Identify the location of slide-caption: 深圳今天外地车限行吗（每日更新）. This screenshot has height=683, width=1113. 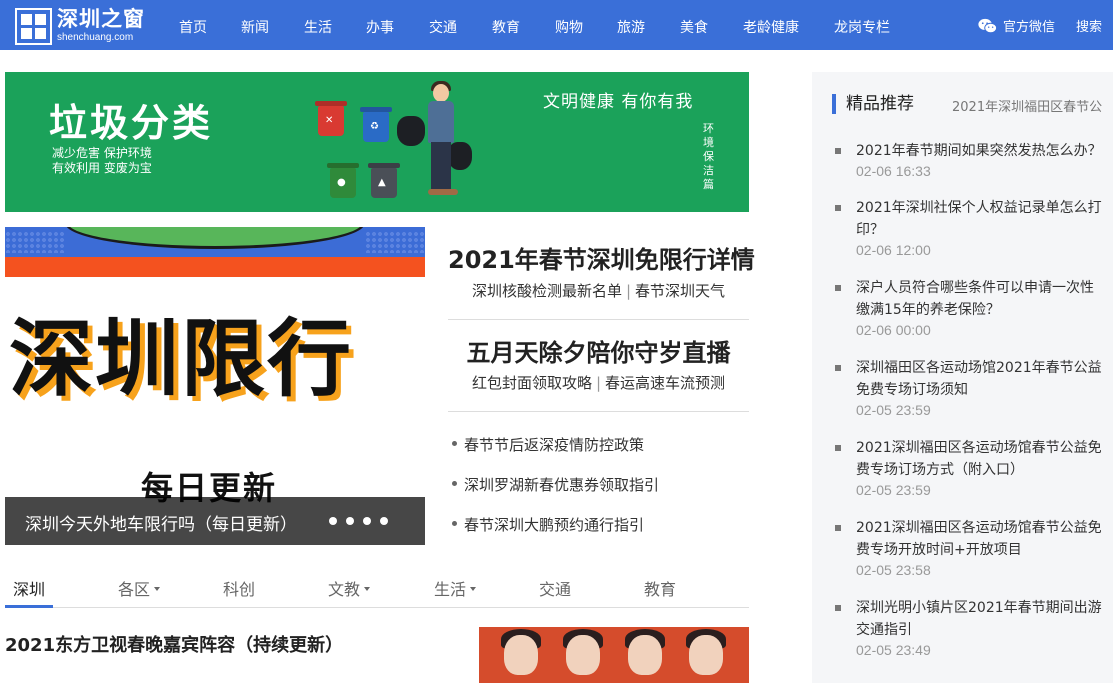
(175, 522).